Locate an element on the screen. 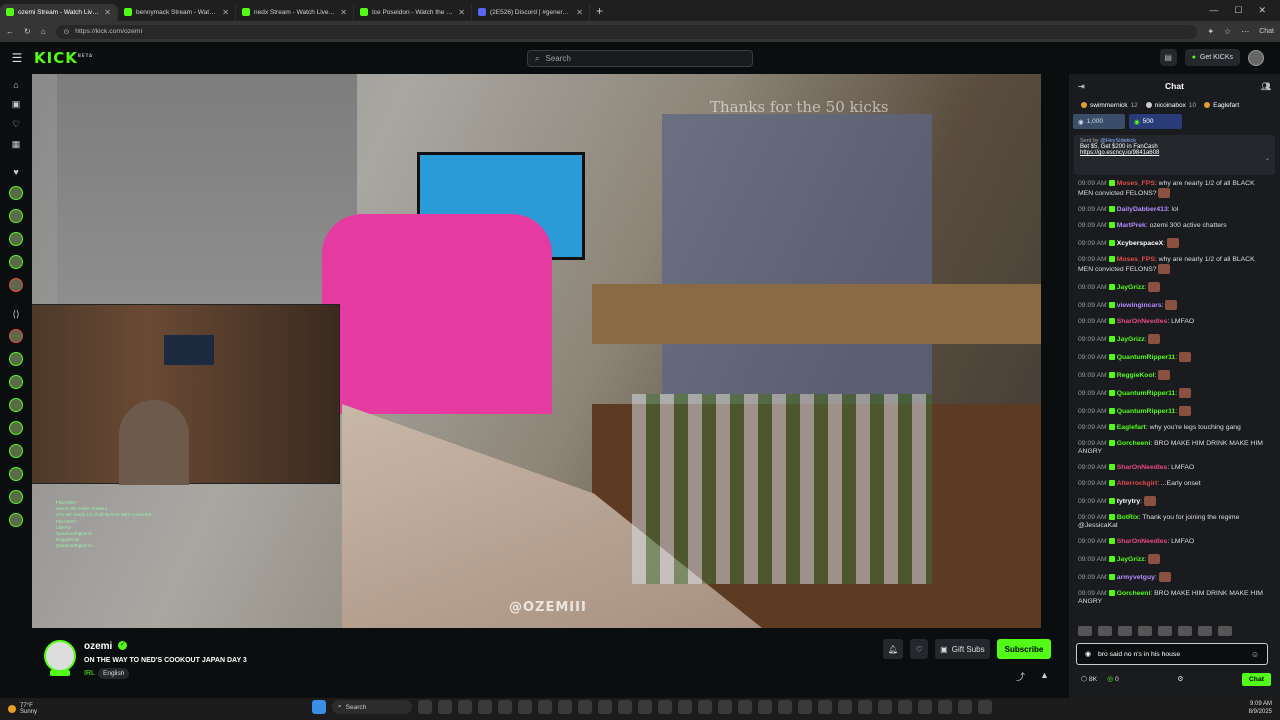  kicks-balance: ⬡ 8K is located at coordinates (1089, 679).